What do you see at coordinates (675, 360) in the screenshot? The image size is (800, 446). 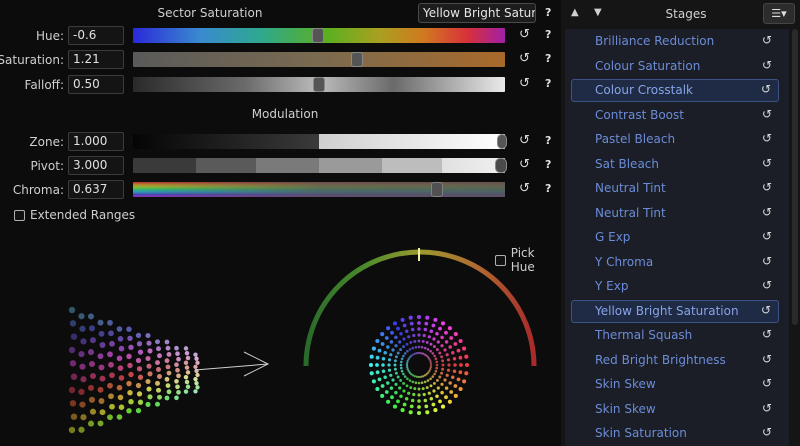 I see `stage-item: Red Bright Brightness ↺` at bounding box center [675, 360].